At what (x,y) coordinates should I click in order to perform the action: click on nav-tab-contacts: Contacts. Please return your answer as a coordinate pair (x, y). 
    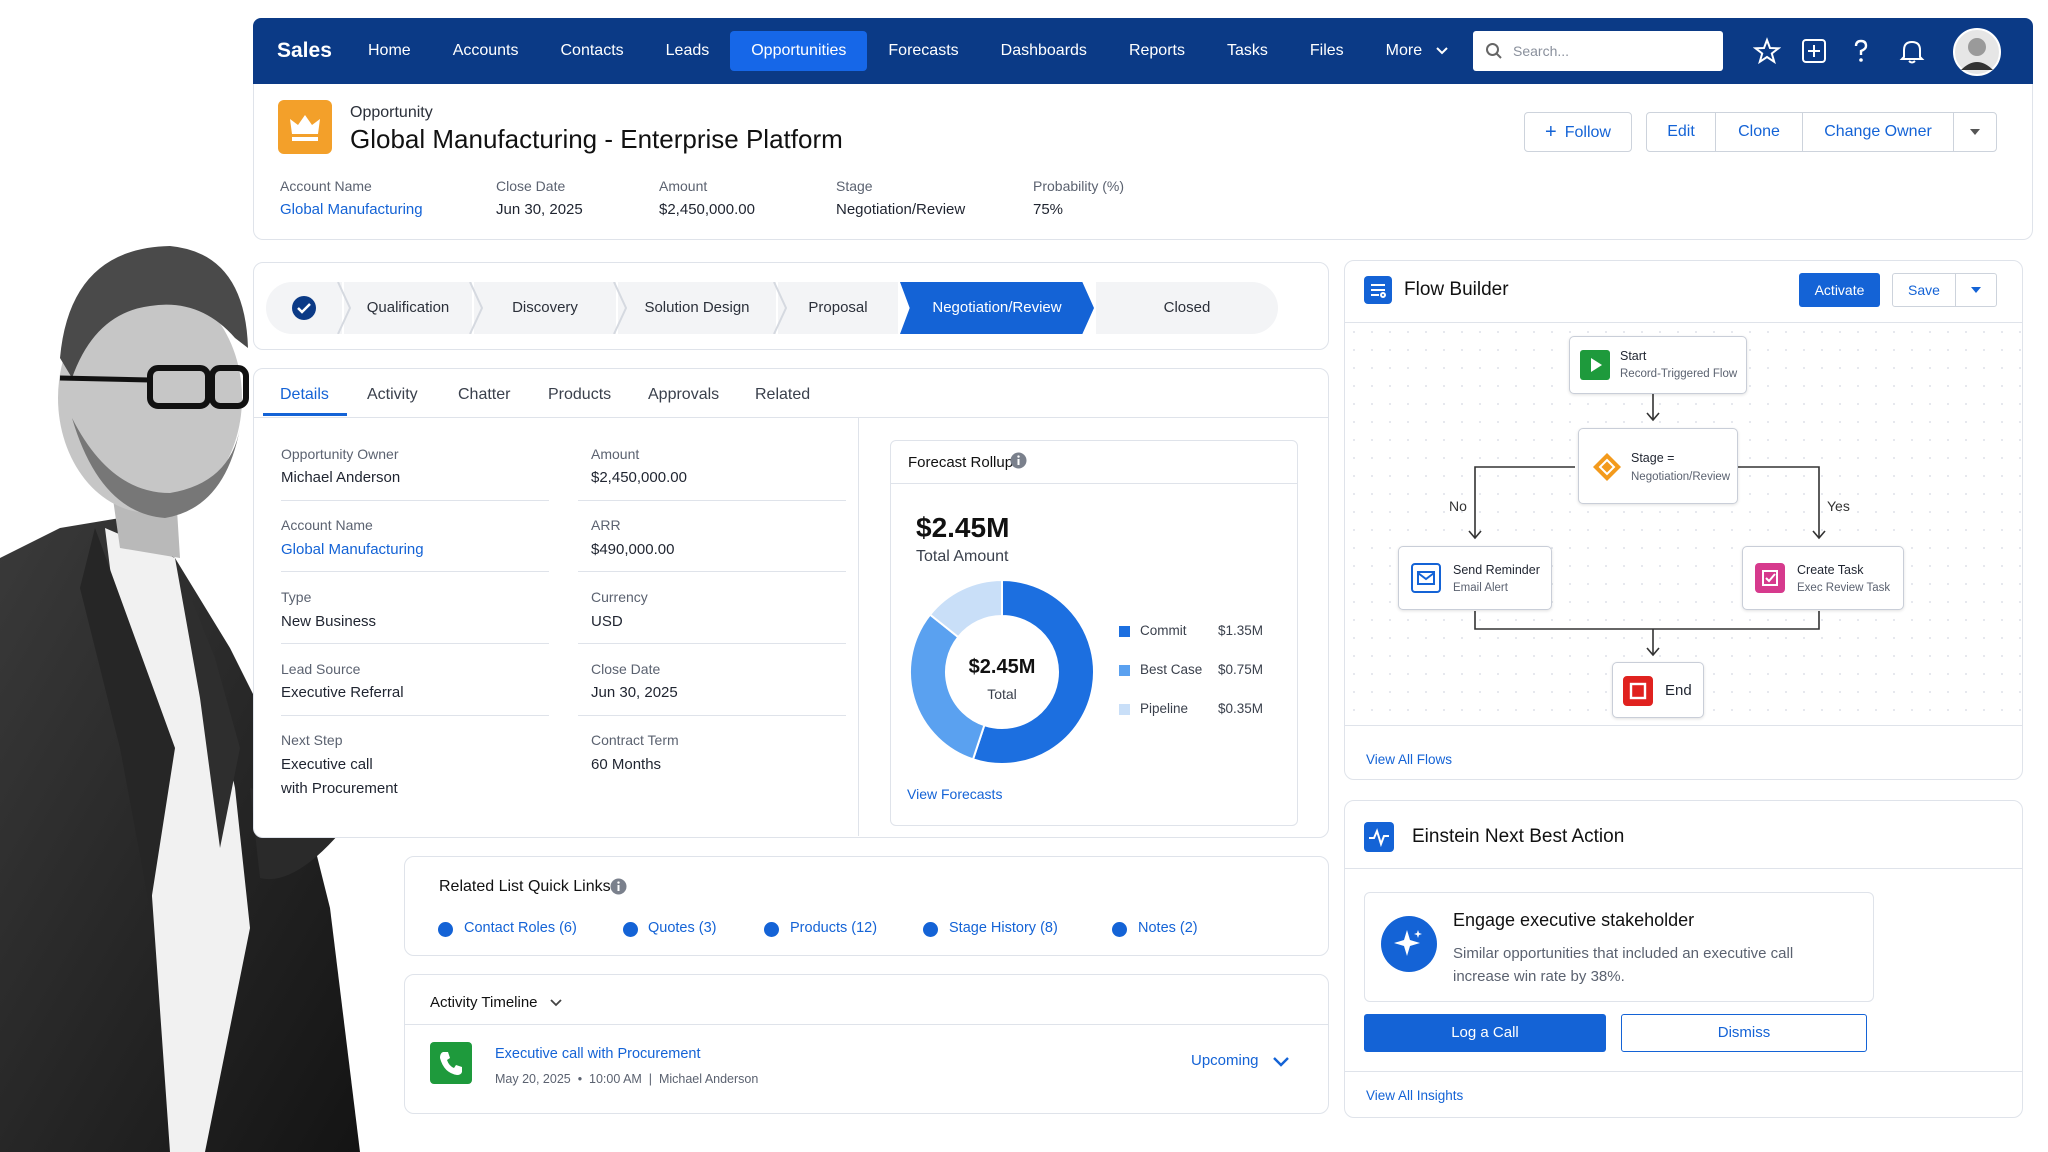
    Looking at the image, I should click on (592, 51).